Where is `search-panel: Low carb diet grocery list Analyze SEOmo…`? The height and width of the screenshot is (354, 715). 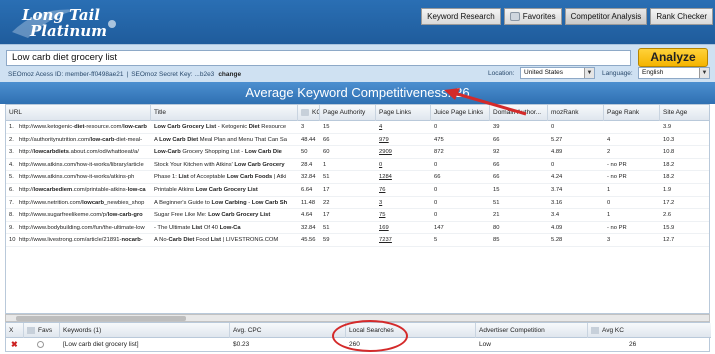
search-panel: Low carb diet grocery list Analyze SEOmo… is located at coordinates (357, 63).